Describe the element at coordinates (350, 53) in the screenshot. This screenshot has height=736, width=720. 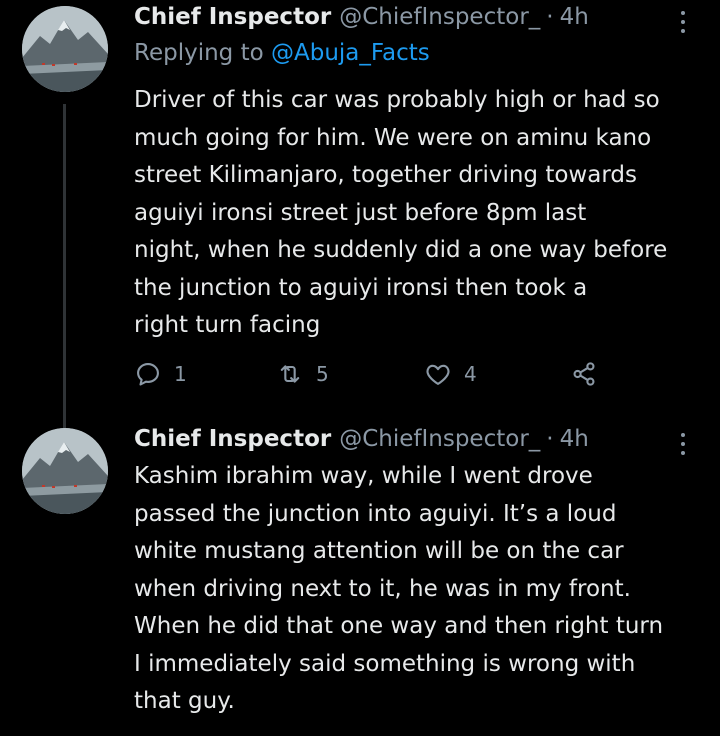
I see `reply-mention-link: @Abuja_Facts` at that location.